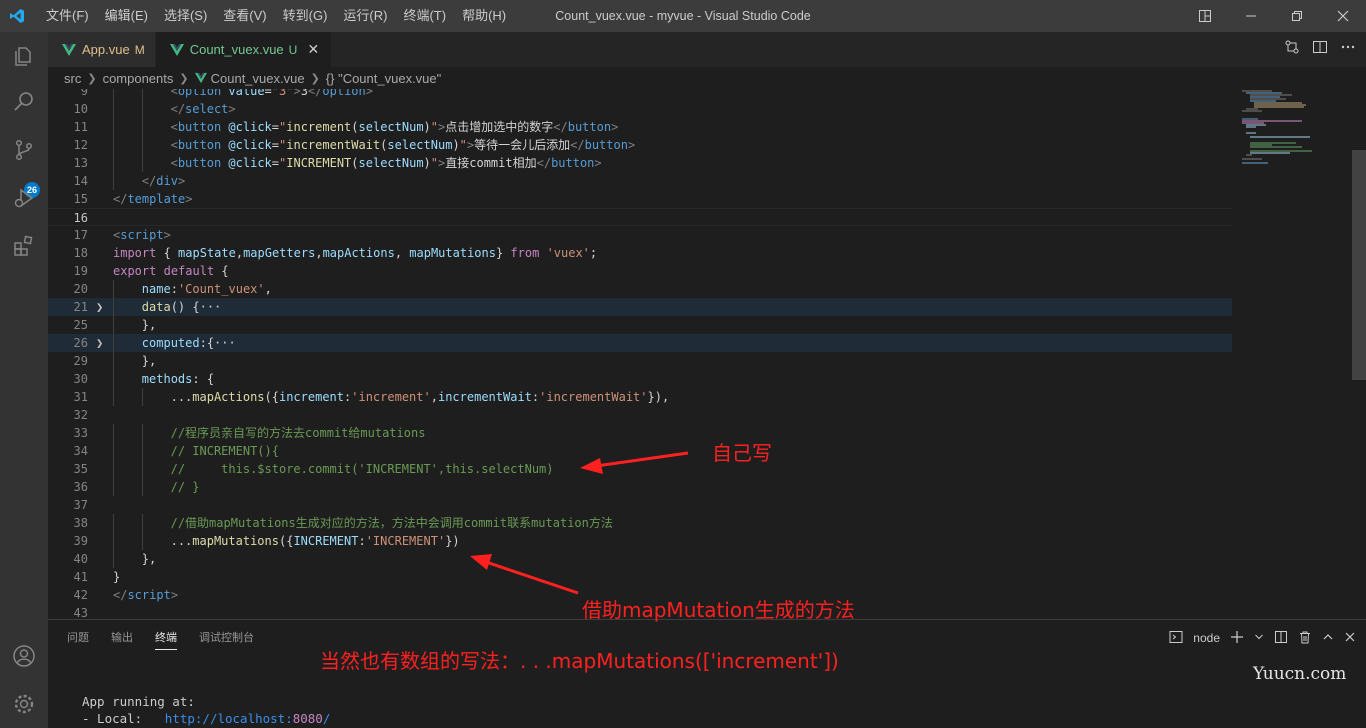  Describe the element at coordinates (484, 16) in the screenshot. I see `menu-item: 帮助(H)` at that location.